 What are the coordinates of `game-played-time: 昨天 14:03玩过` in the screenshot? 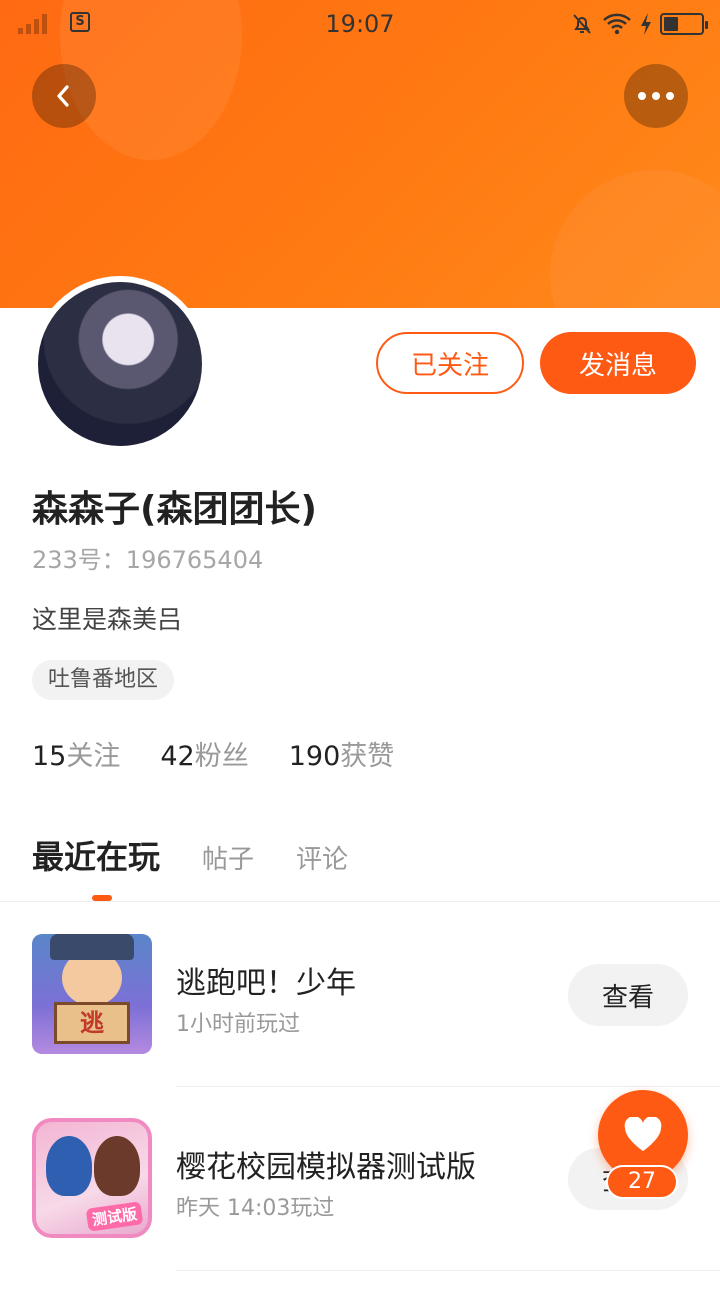 It's located at (255, 1208).